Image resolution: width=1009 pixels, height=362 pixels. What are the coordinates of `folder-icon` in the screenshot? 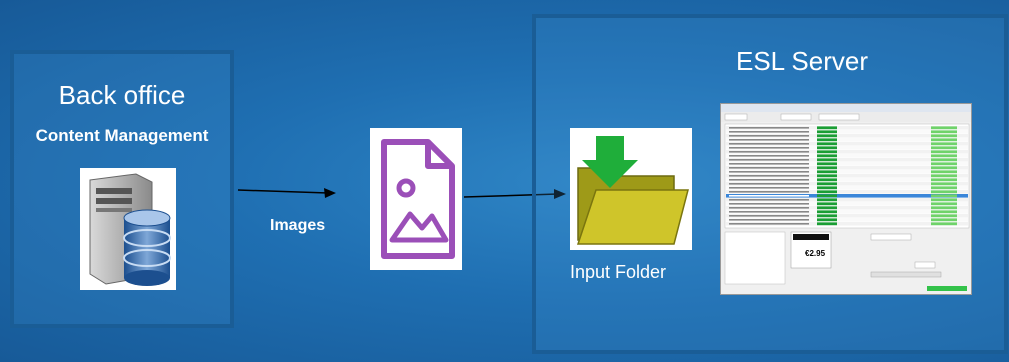 It's located at (631, 189).